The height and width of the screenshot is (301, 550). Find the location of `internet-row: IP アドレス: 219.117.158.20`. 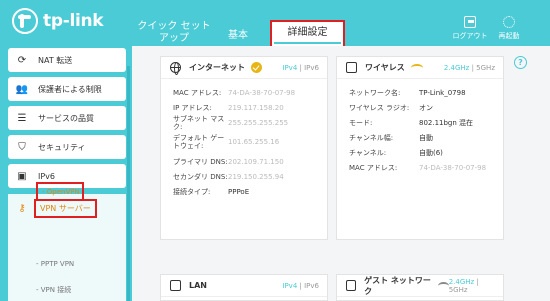

internet-row: IP アドレス: 219.117.158.20 is located at coordinates (228, 107).